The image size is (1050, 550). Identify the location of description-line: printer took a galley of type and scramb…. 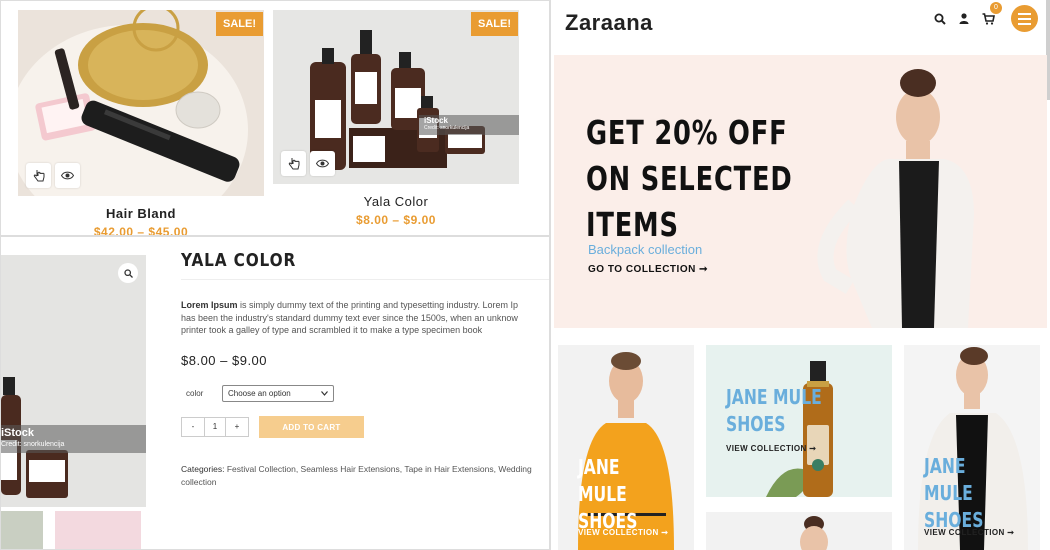
(332, 330).